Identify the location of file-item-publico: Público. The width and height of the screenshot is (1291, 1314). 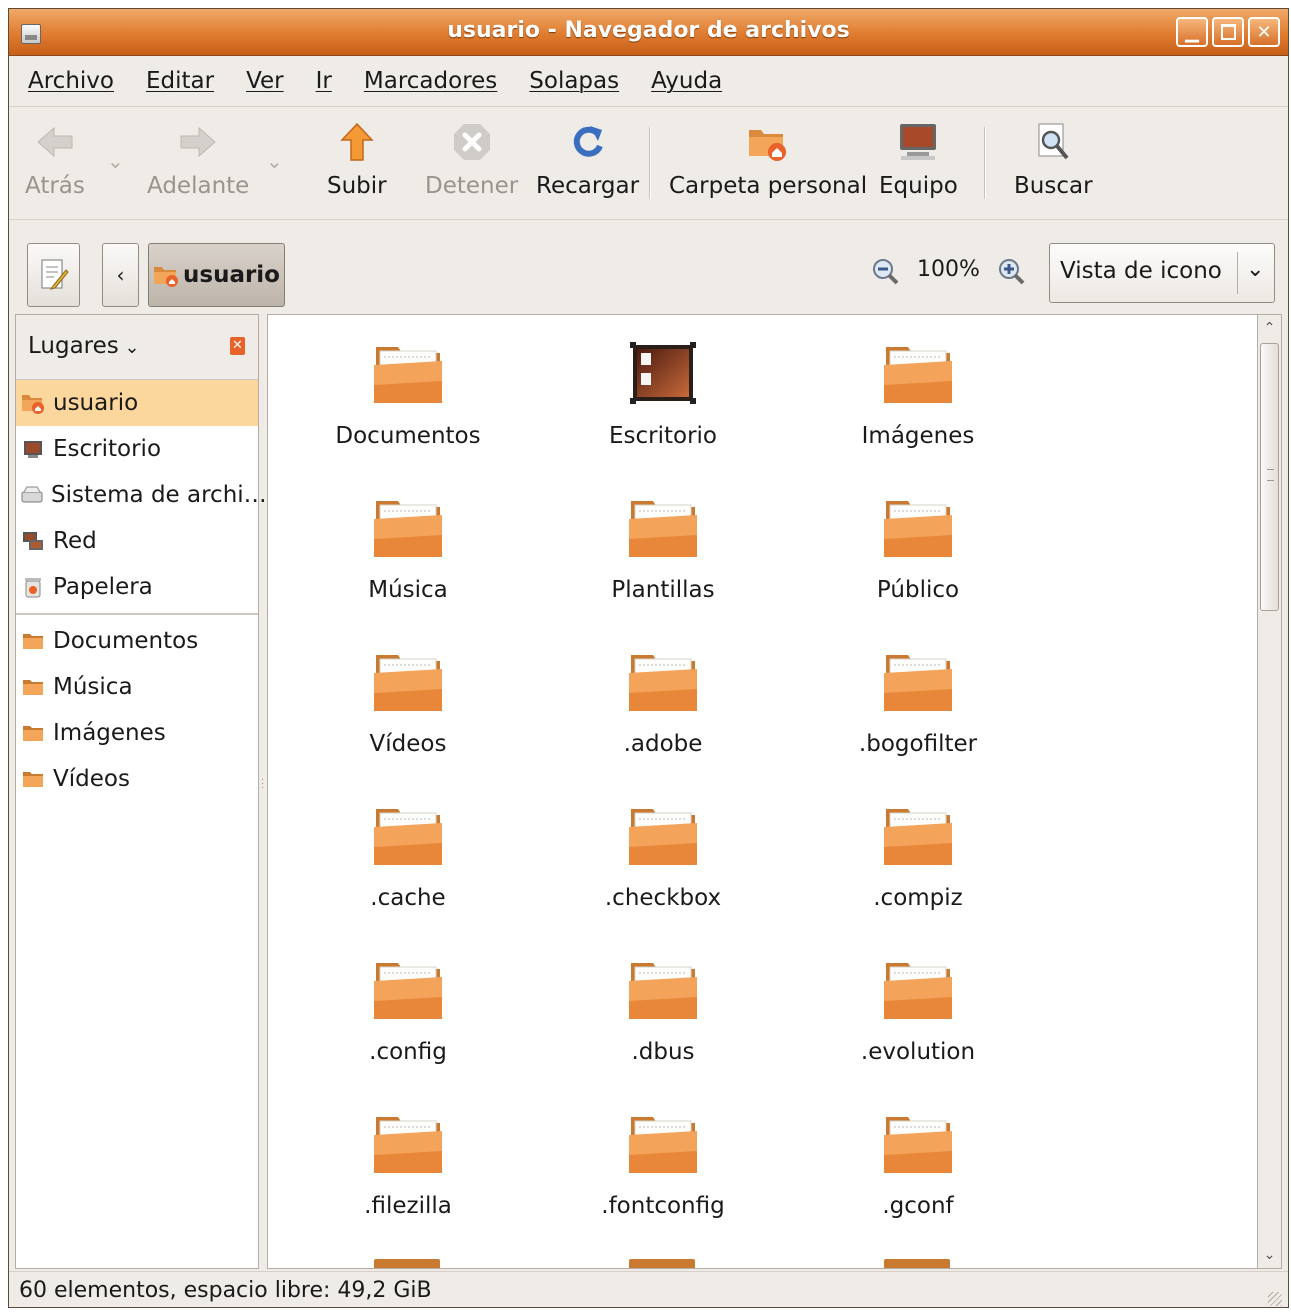
(918, 547).